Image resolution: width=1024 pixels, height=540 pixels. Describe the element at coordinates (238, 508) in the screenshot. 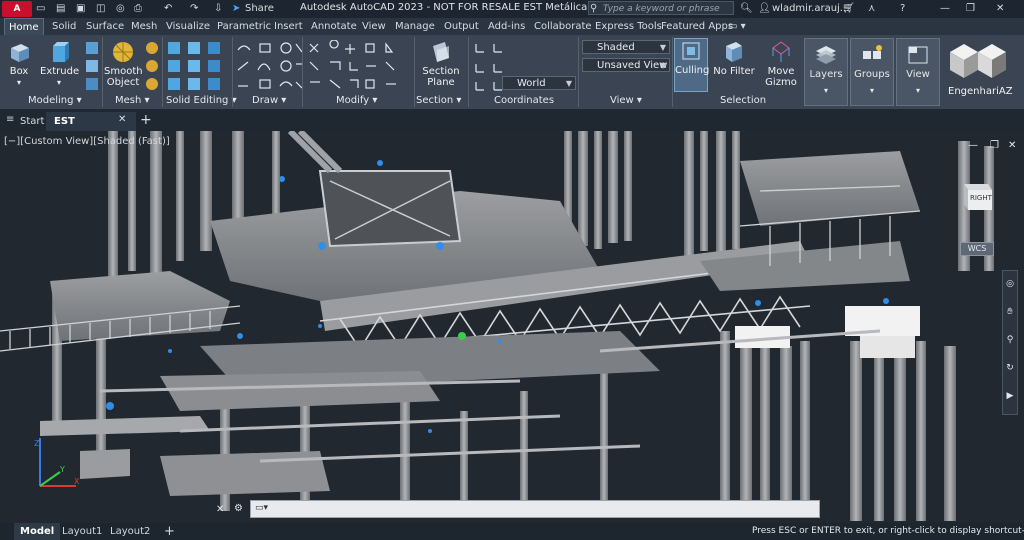

I see `customize-command-icon: ⚙` at that location.